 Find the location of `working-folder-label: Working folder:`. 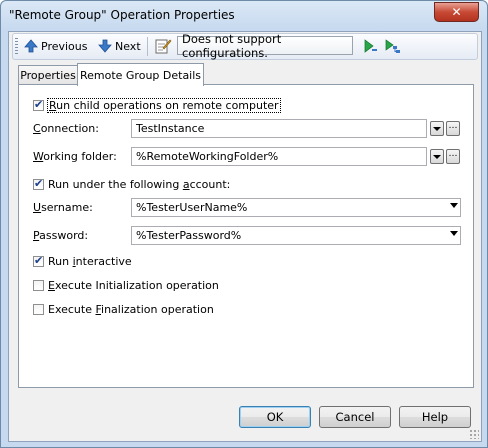

working-folder-label: Working folder: is located at coordinates (75, 156).